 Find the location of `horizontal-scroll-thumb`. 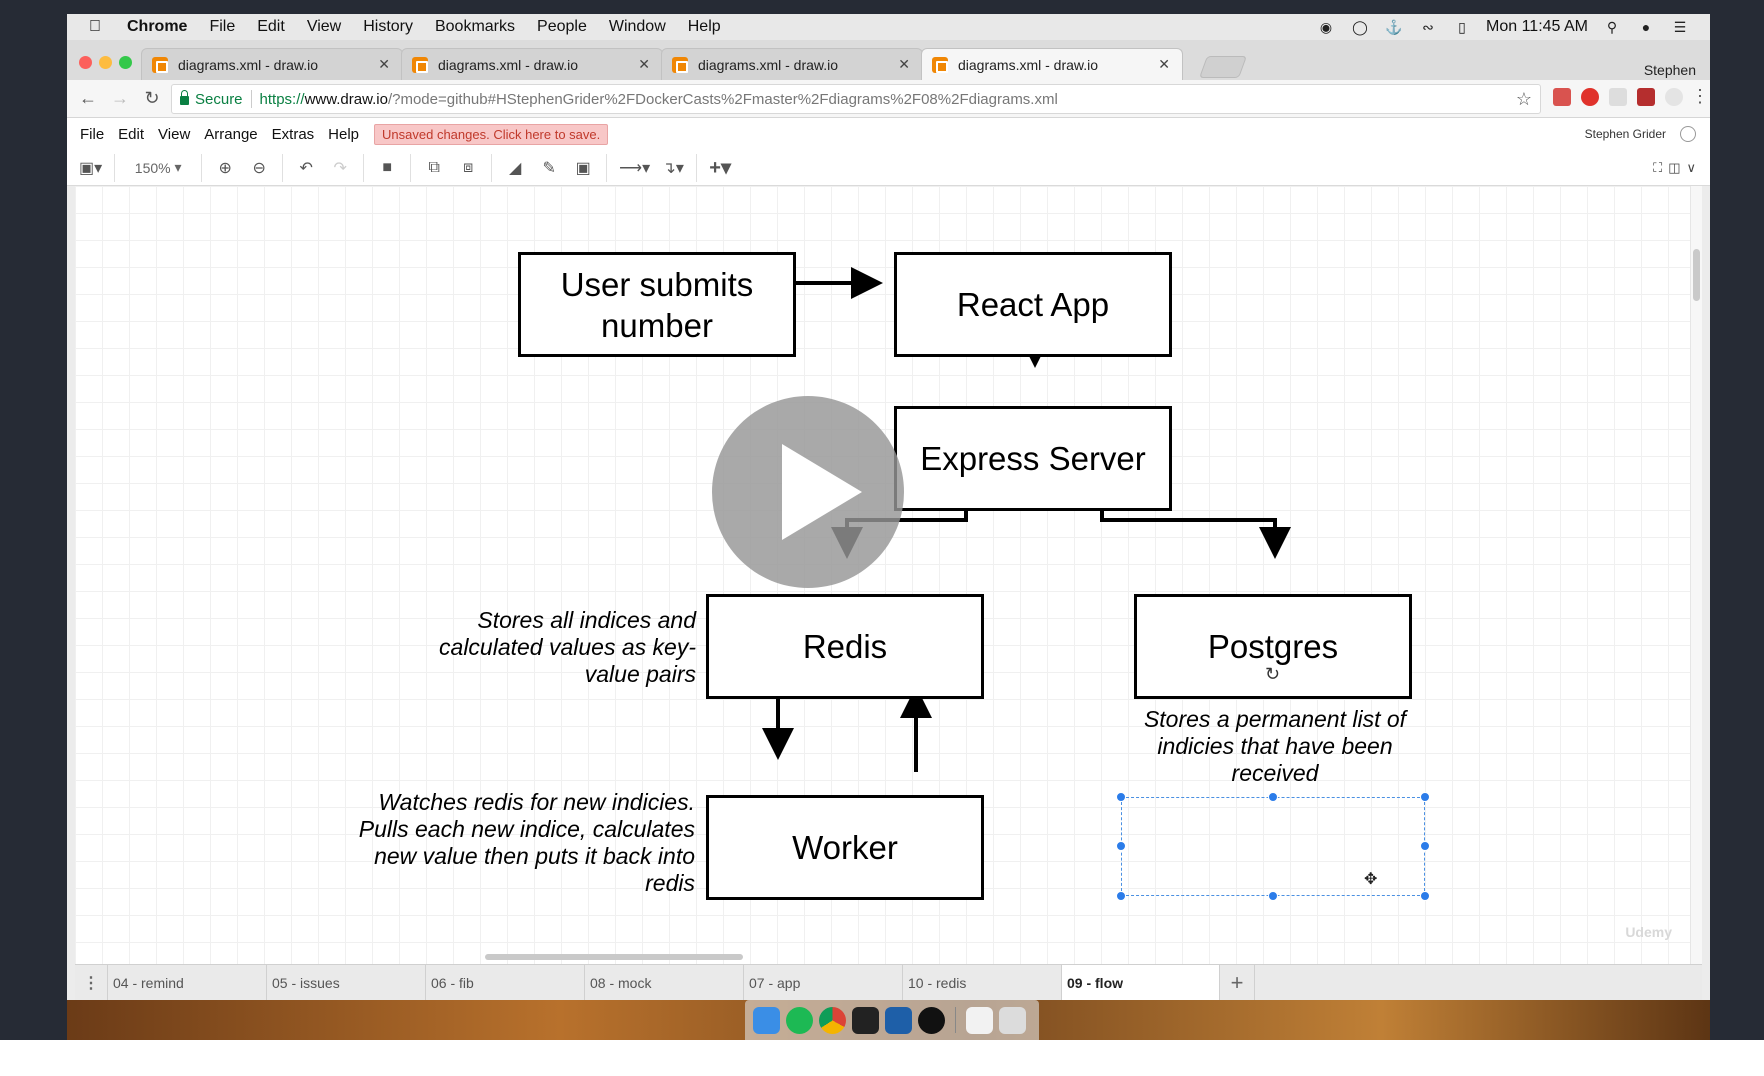

horizontal-scroll-thumb is located at coordinates (614, 957).